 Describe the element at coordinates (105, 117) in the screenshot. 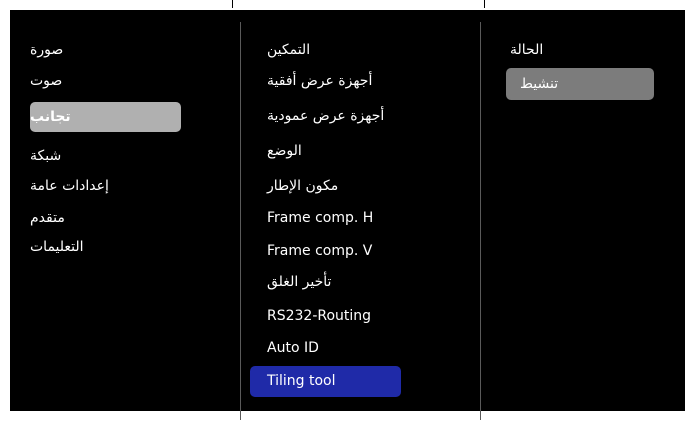

I see `menu-item-tiling: تجانب` at that location.